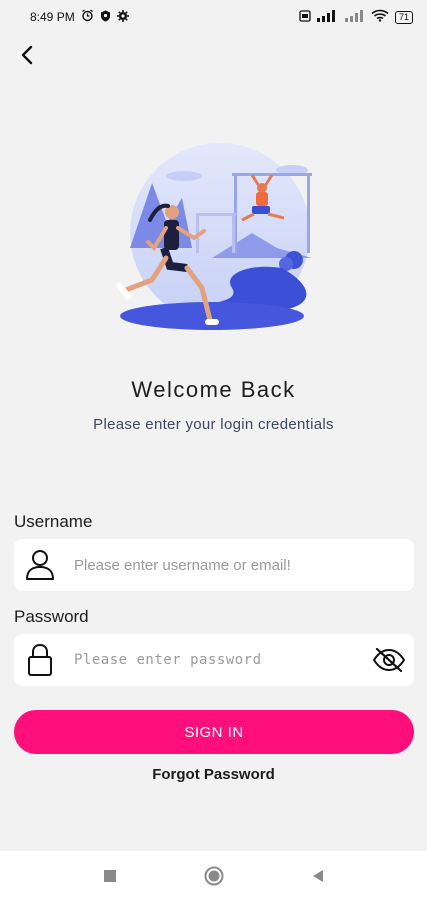 The height and width of the screenshot is (900, 427). I want to click on back-icon, so click(317, 875).